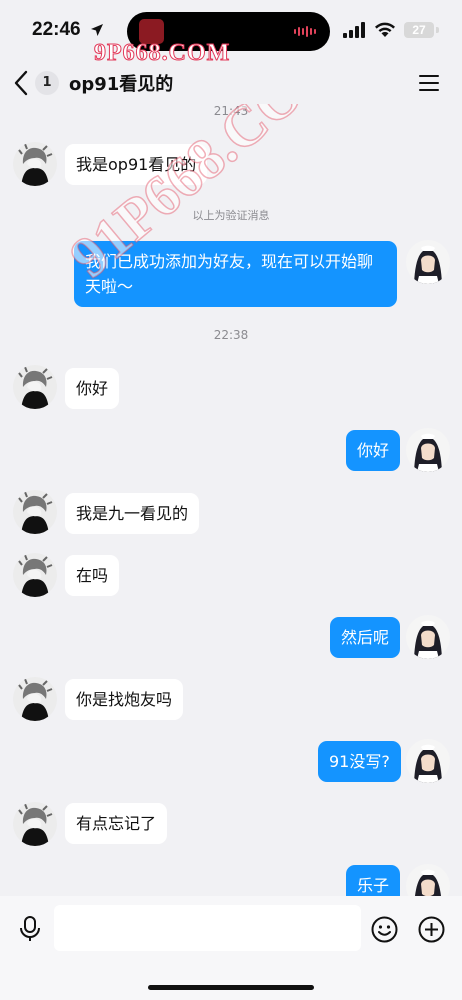 The height and width of the screenshot is (1000, 462). Describe the element at coordinates (56, 29) in the screenshot. I see `clock: 22:46` at that location.